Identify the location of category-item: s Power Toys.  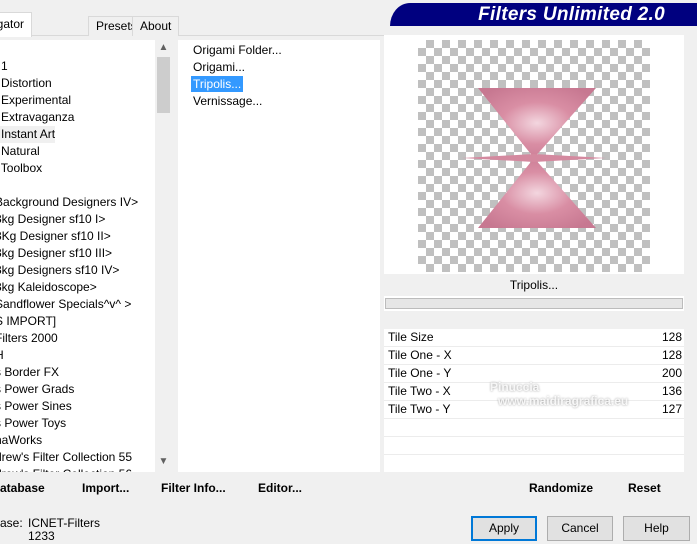
(33, 423).